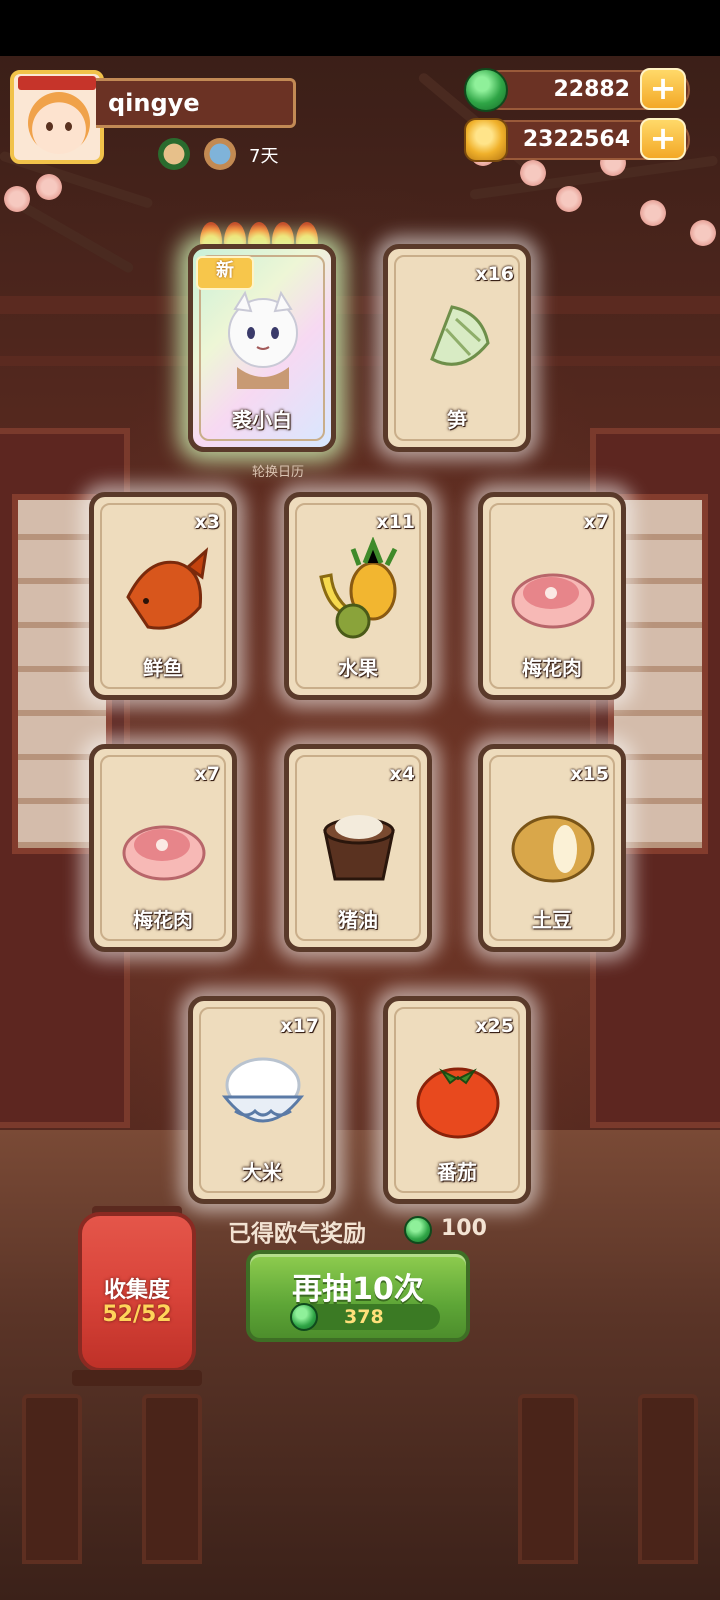  I want to click on collection-progress: 52/52, so click(137, 1314).